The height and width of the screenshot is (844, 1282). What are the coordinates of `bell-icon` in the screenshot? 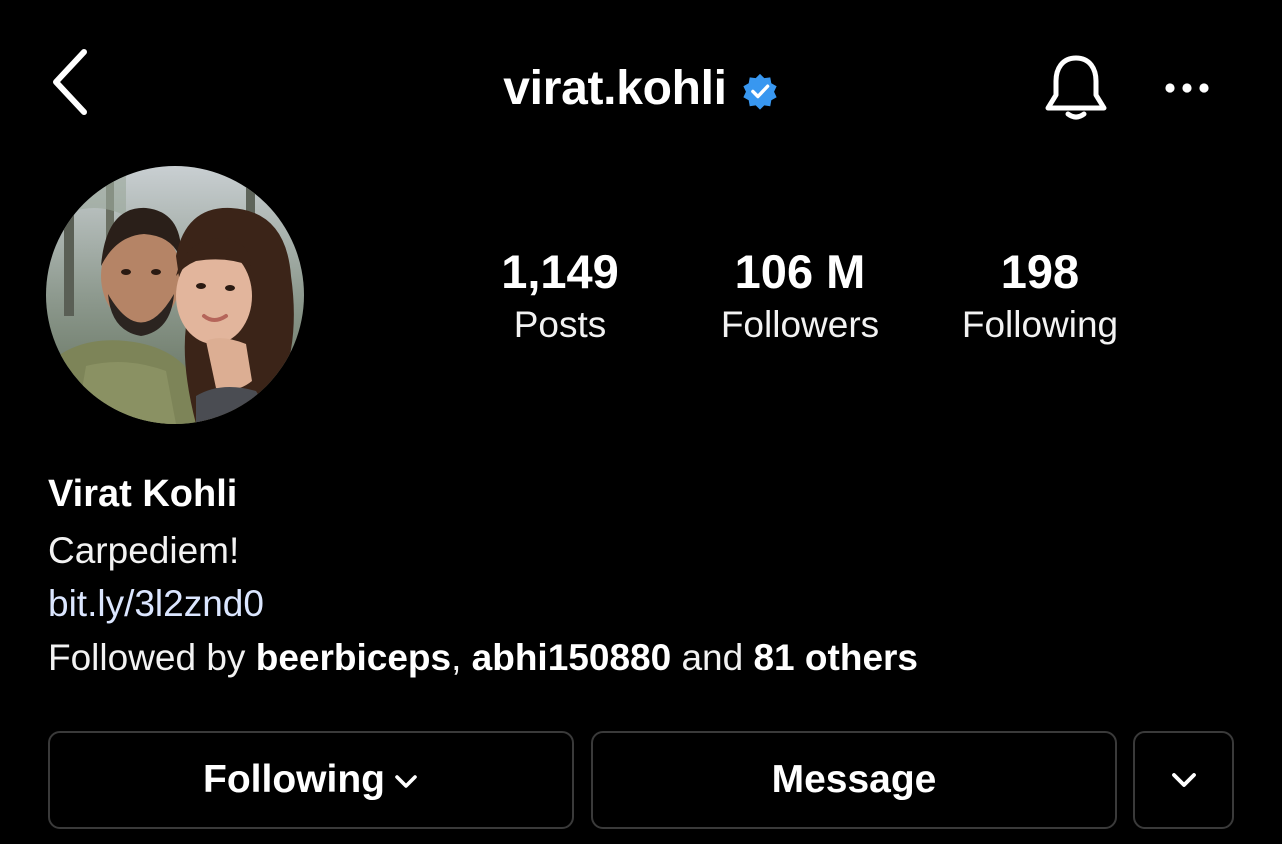 It's located at (1076, 87).